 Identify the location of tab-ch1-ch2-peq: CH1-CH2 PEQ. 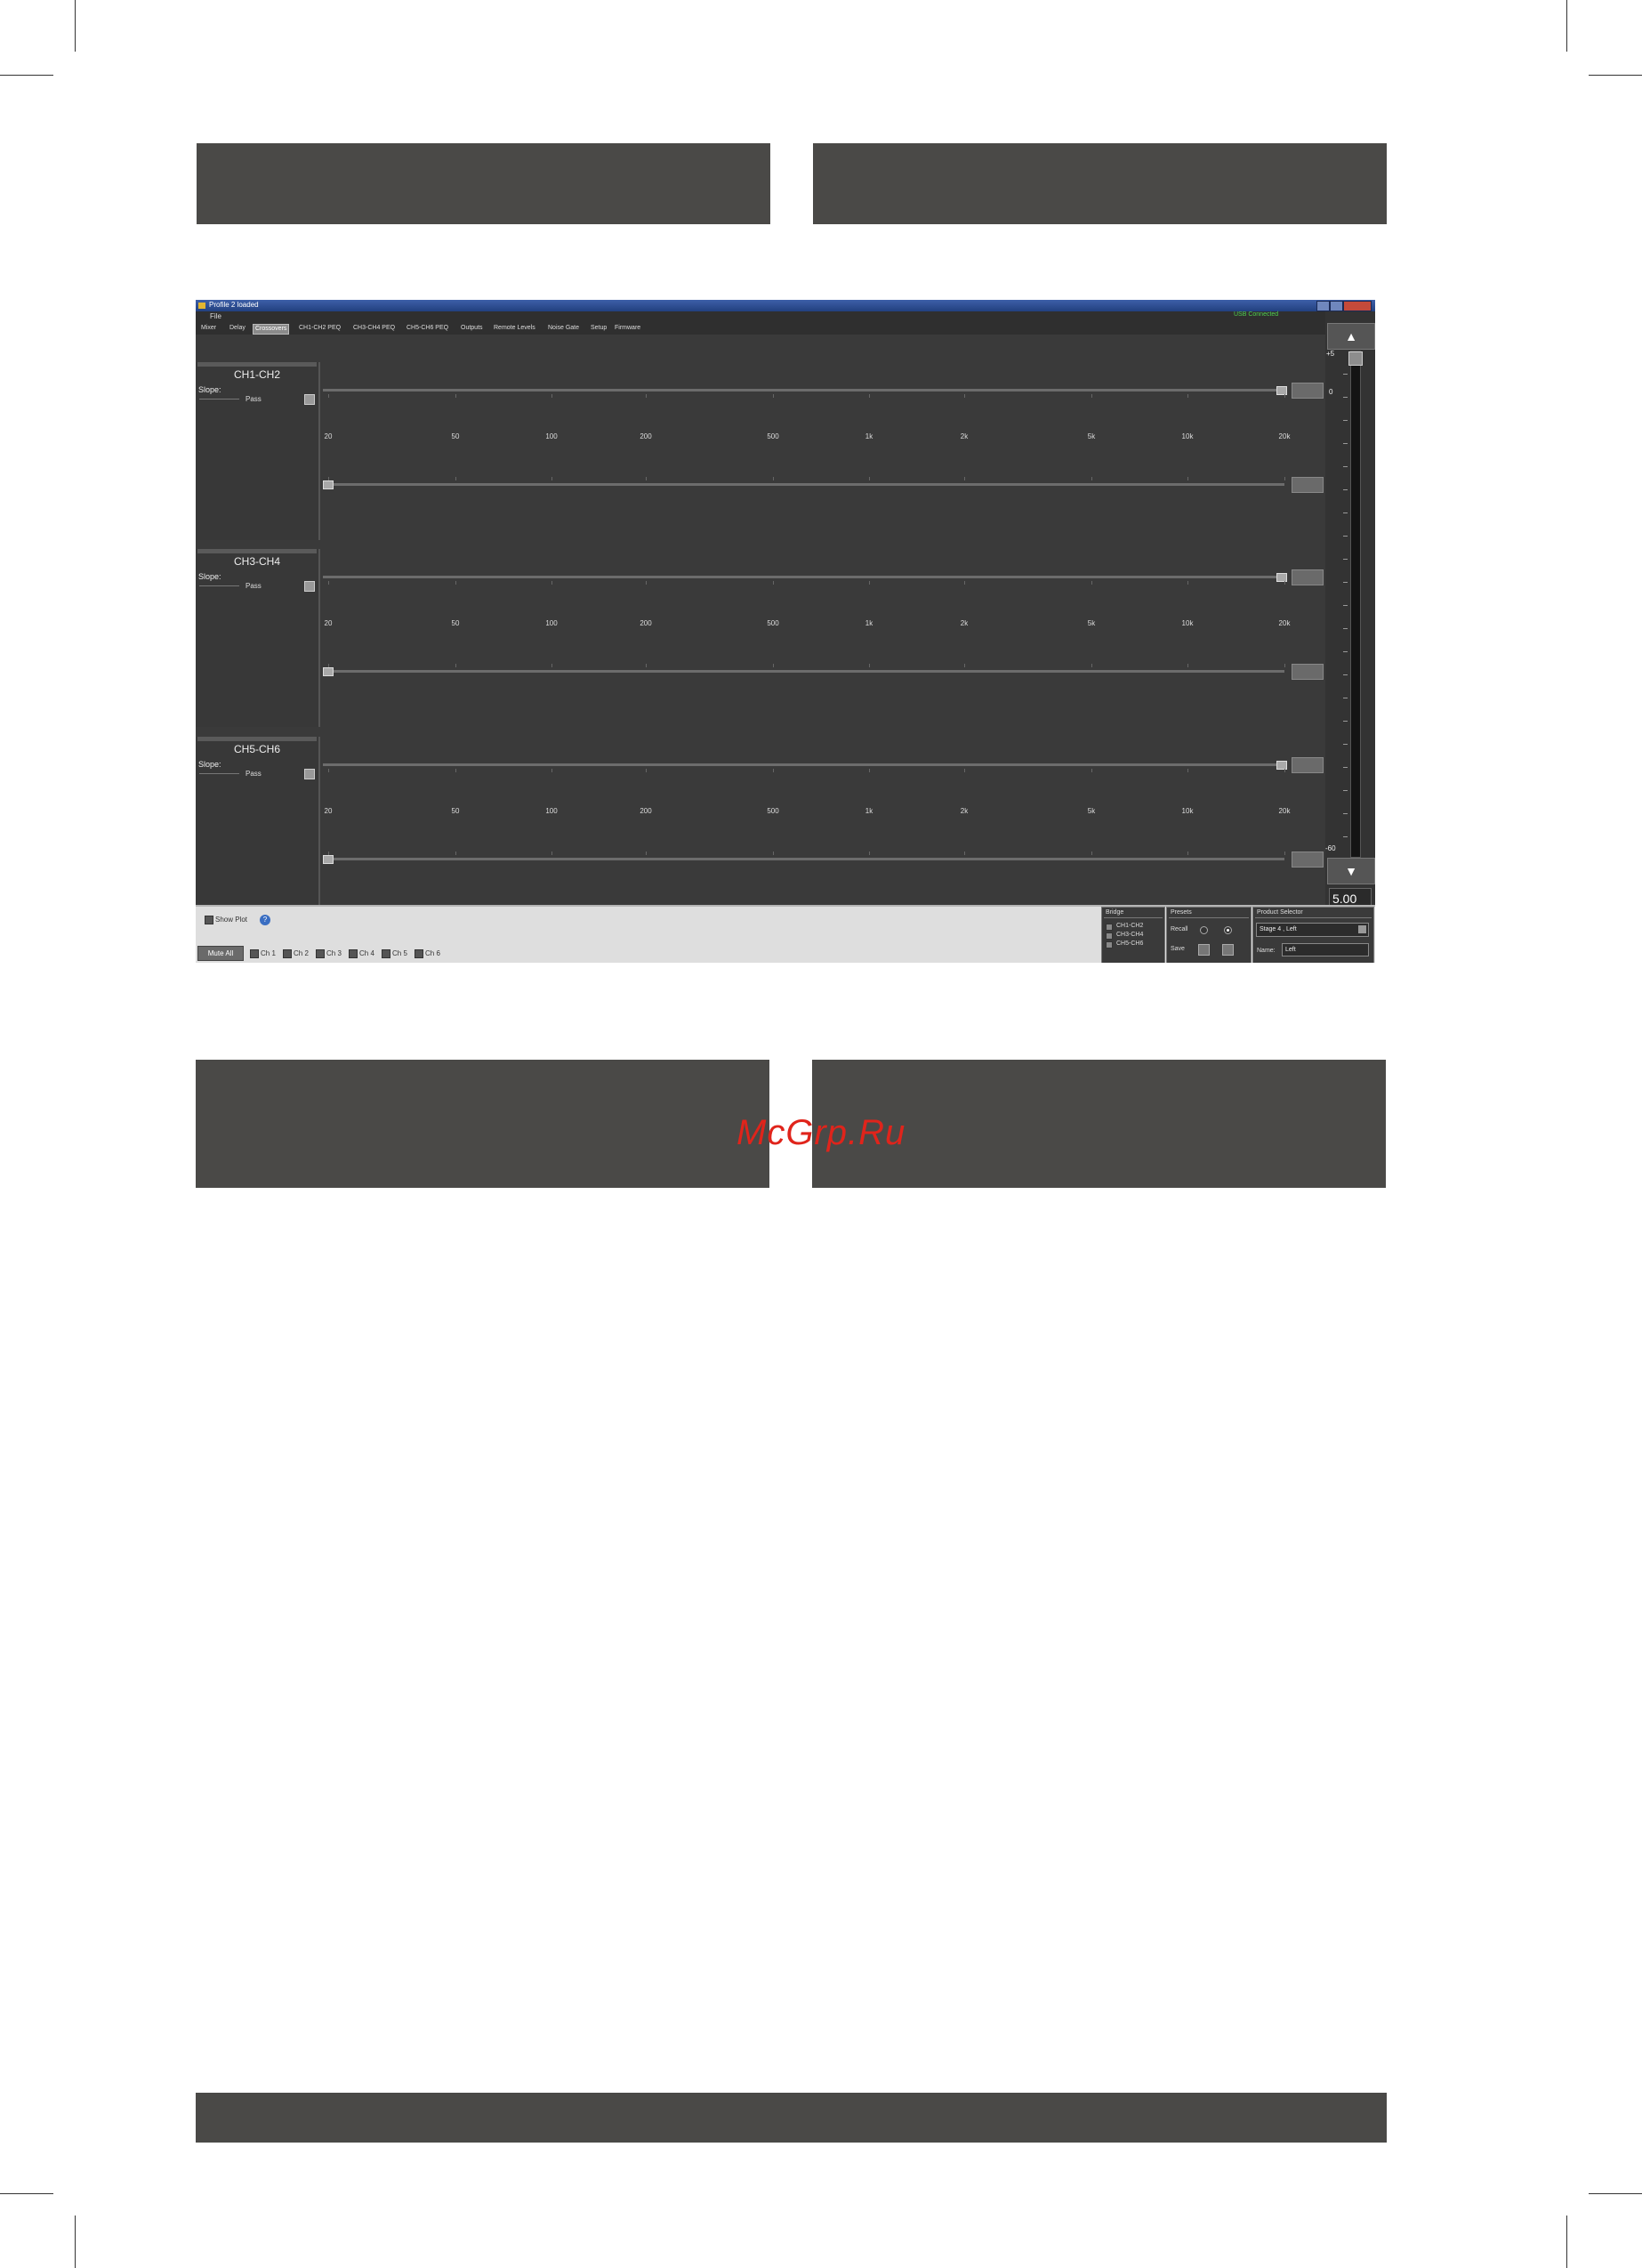
(319, 328).